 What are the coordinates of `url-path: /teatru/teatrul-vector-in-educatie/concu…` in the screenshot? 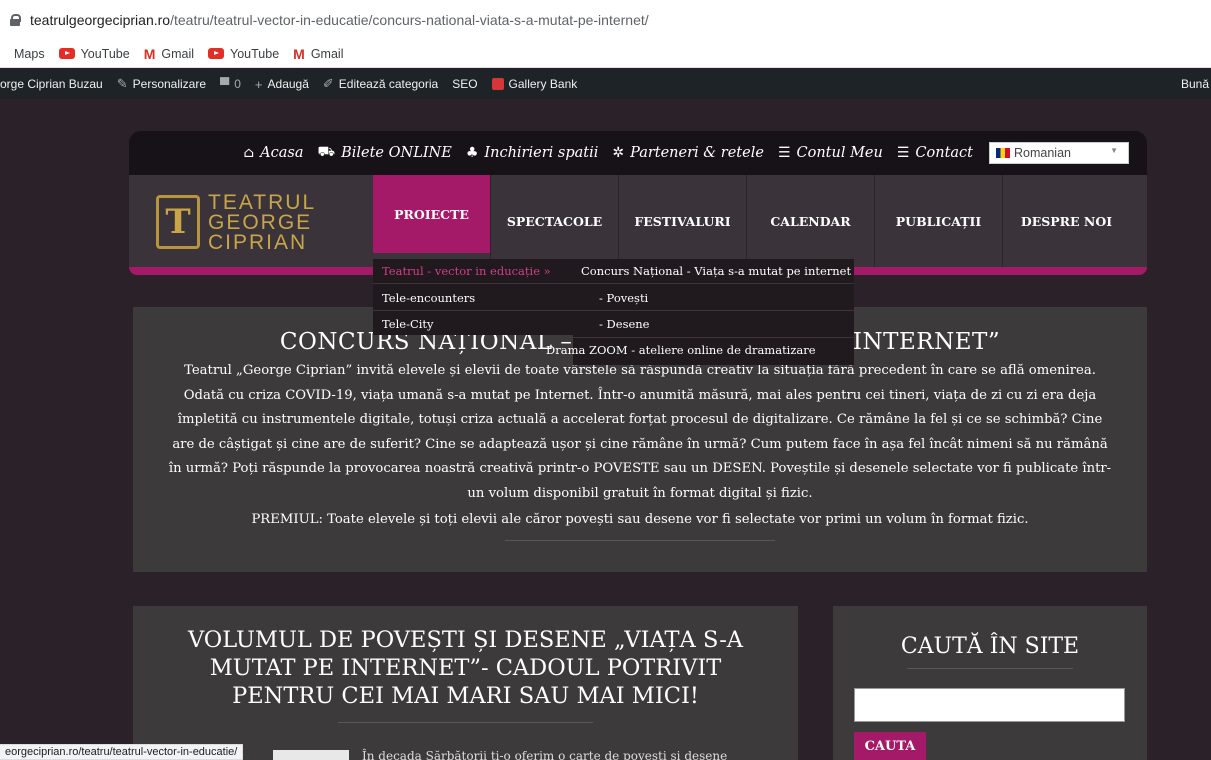 It's located at (409, 20).